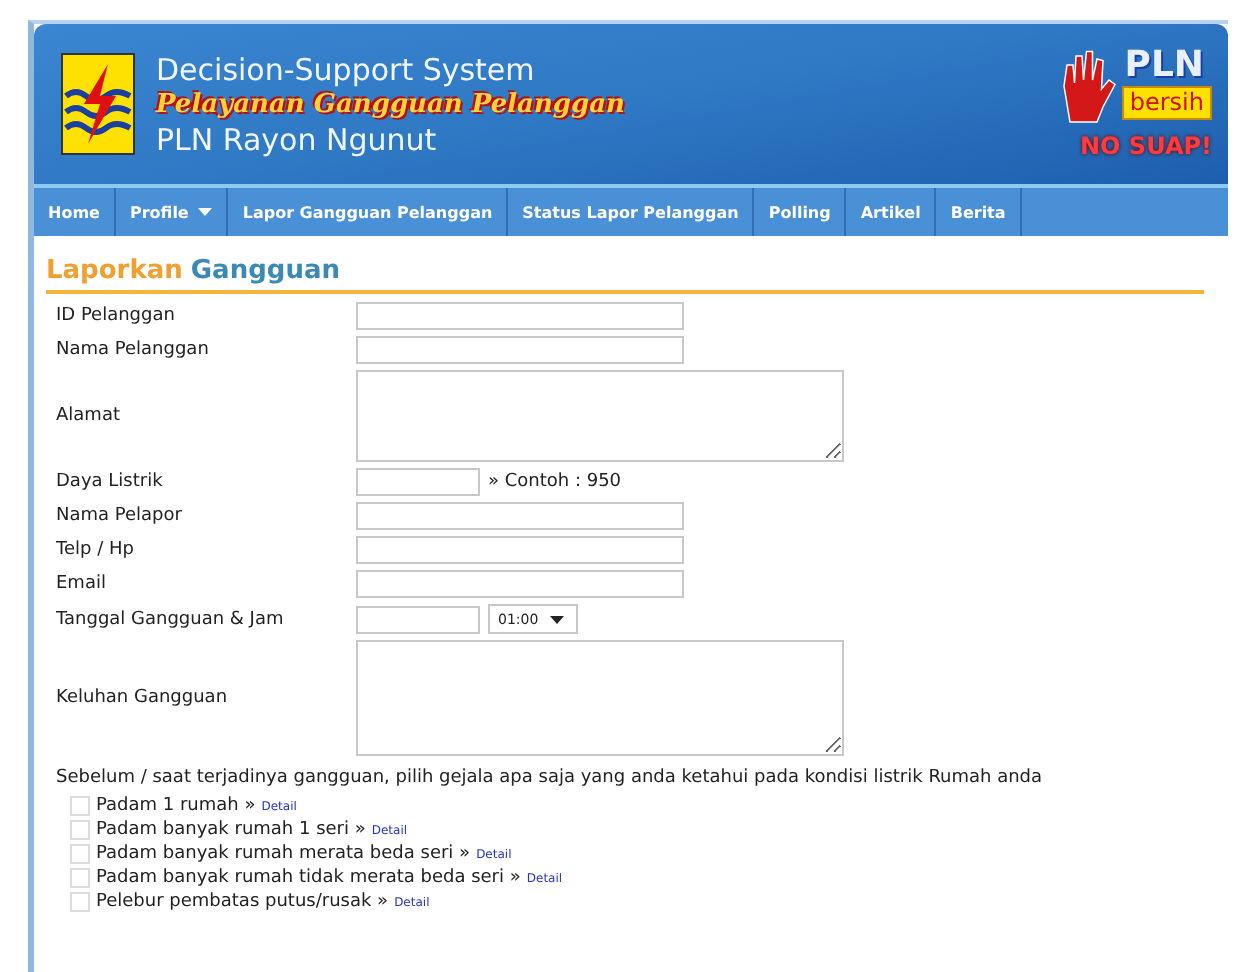  What do you see at coordinates (231, 830) in the screenshot?
I see `symptom-label: Padam banyak rumah 1 seri »` at bounding box center [231, 830].